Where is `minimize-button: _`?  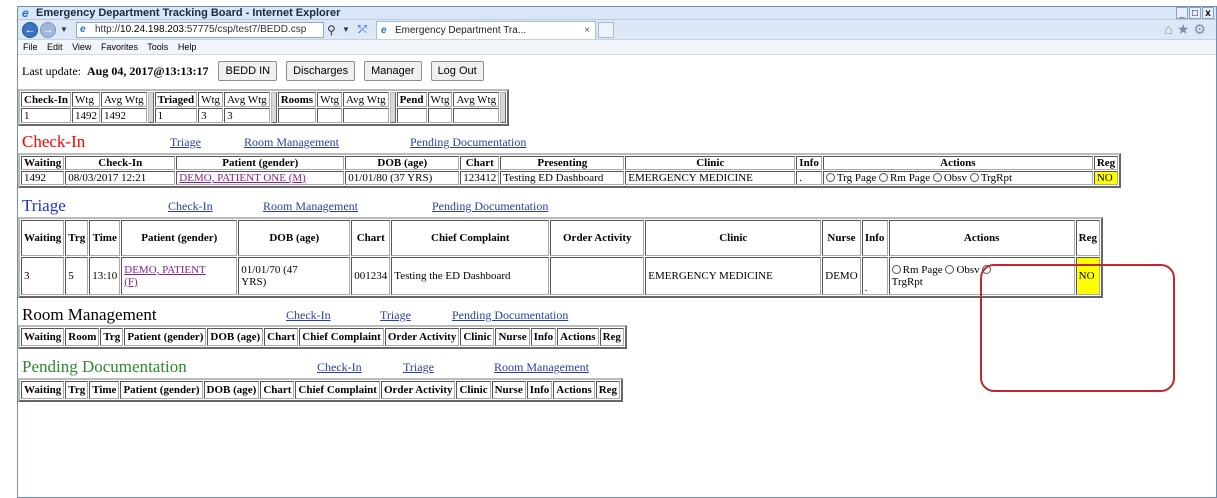
minimize-button: _ is located at coordinates (1182, 13).